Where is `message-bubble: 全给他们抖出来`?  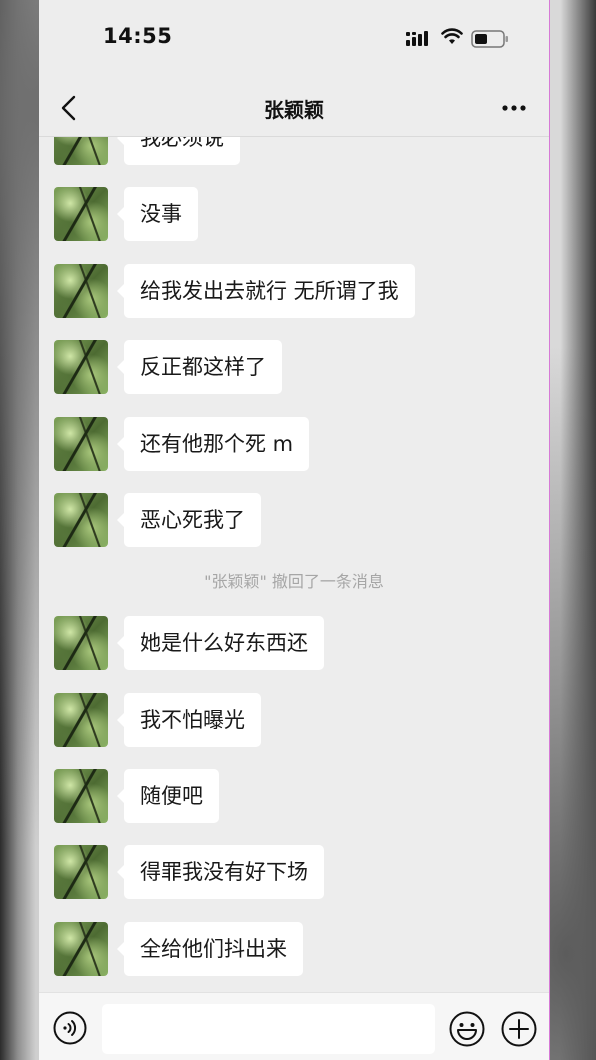
message-bubble: 全给他们抖出来 is located at coordinates (210, 949).